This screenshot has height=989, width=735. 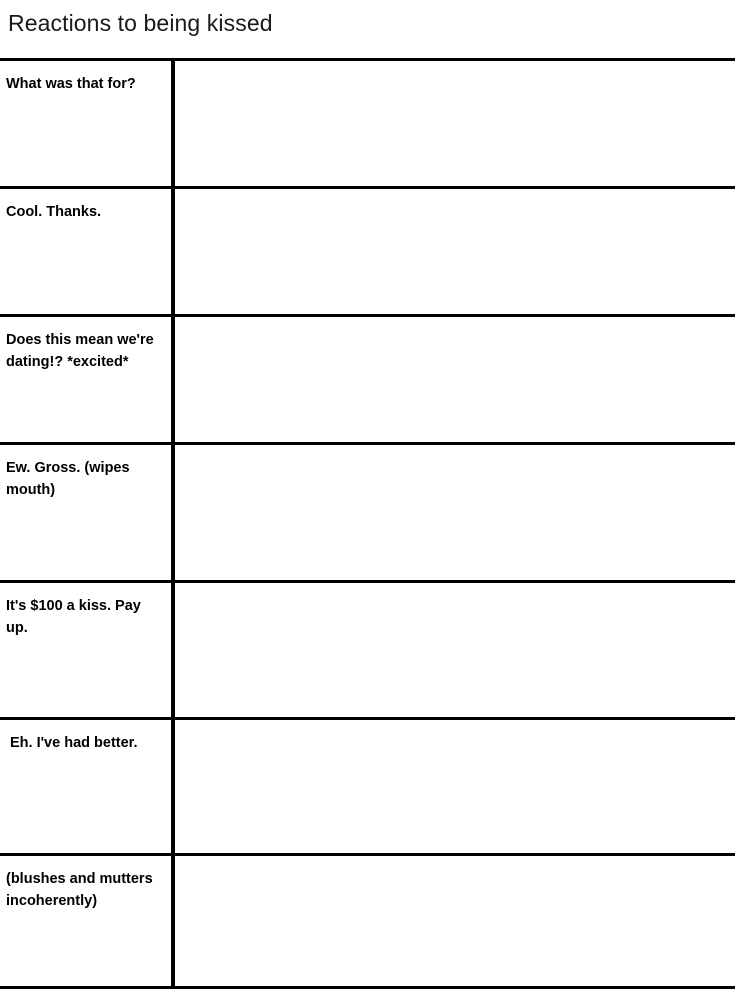 What do you see at coordinates (87, 650) in the screenshot?
I see `prompt-cell: It's $100 a kiss. Pay up.` at bounding box center [87, 650].